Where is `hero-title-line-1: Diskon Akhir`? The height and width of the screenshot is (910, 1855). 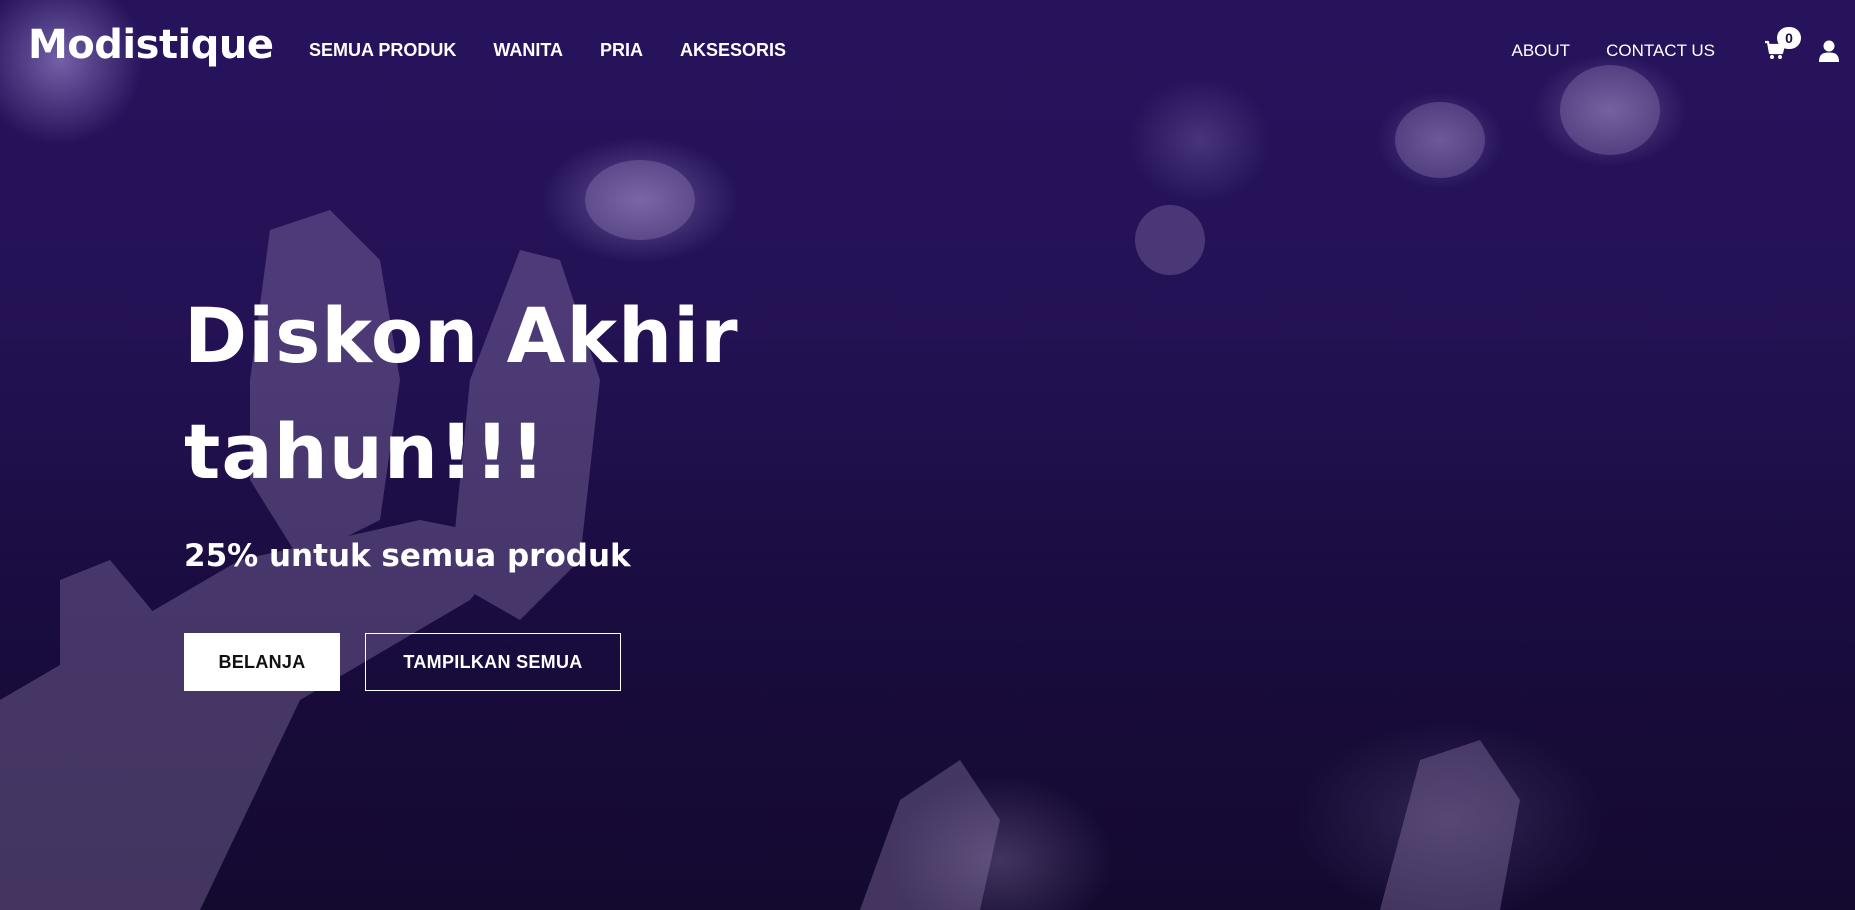 hero-title-line-1: Diskon Akhir is located at coordinates (461, 335).